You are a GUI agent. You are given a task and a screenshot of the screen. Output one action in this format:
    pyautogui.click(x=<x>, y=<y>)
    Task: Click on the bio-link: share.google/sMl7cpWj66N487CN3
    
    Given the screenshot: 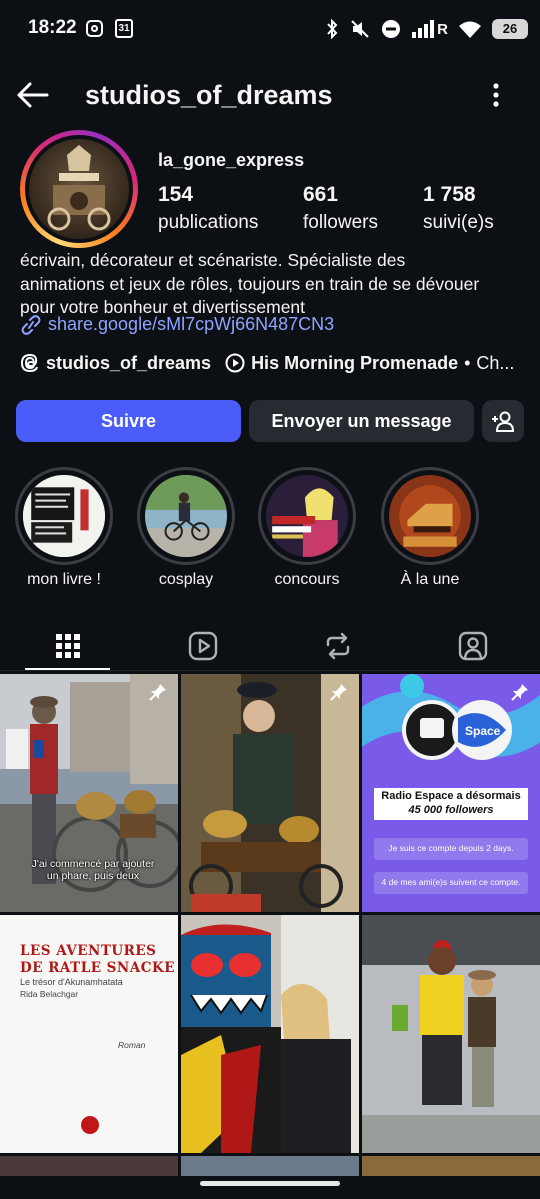 What is the action you would take?
    pyautogui.click(x=177, y=324)
    